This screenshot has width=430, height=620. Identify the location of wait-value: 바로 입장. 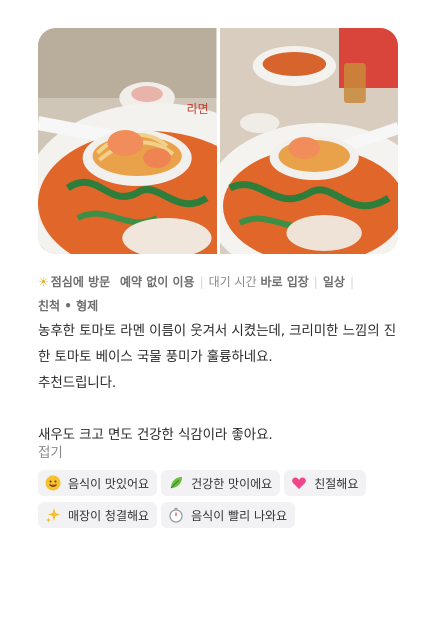
(284, 282).